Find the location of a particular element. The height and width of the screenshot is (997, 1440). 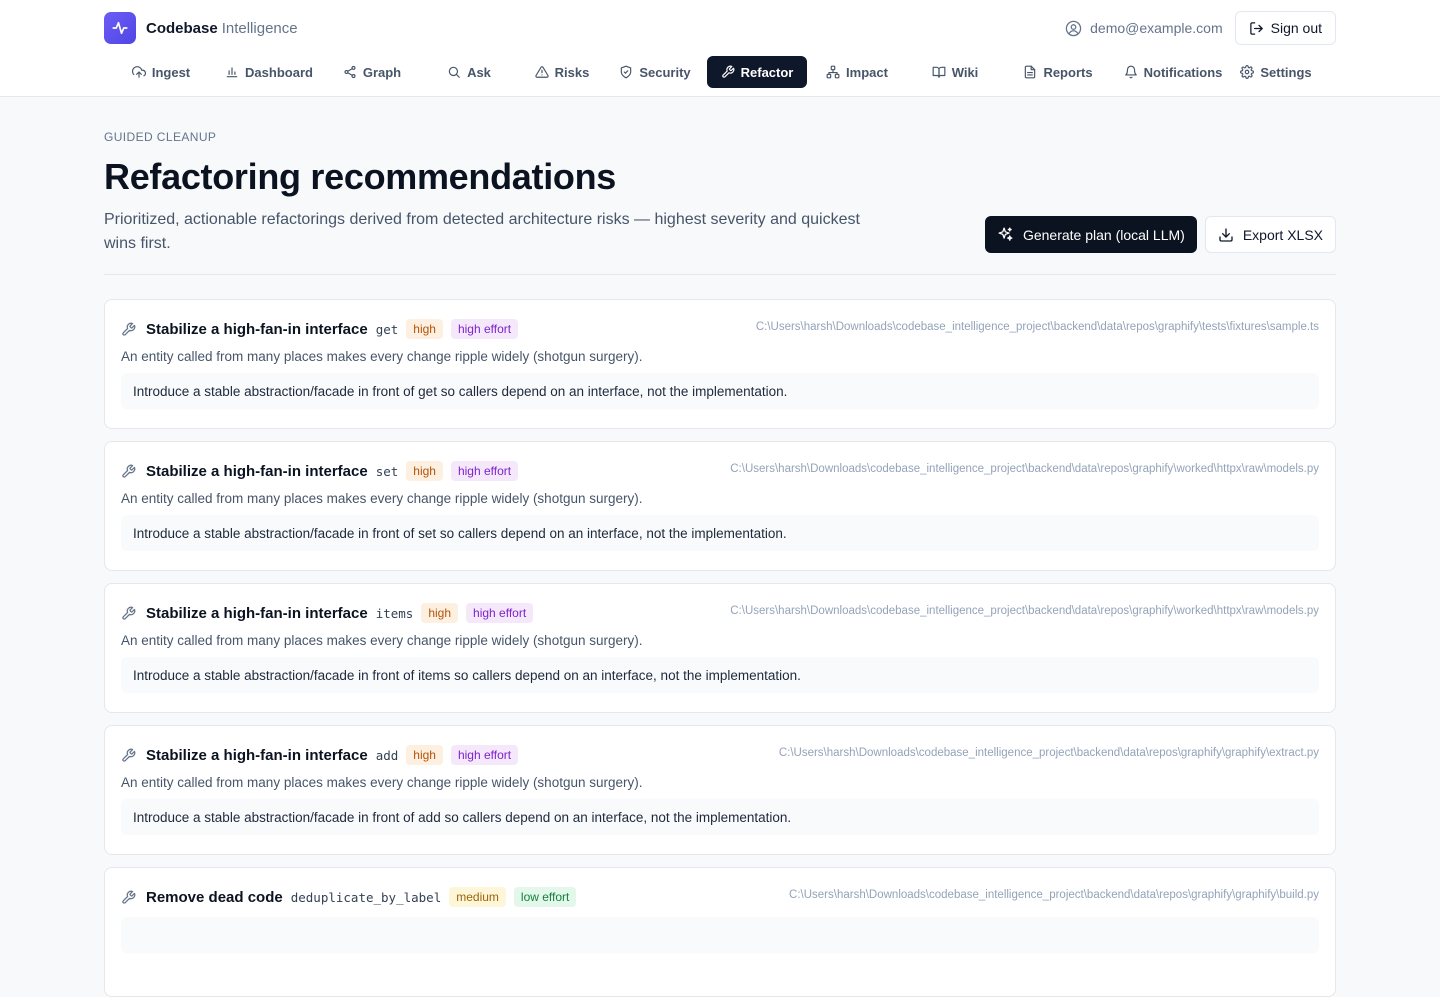

nav-impact: Impact is located at coordinates (857, 72).